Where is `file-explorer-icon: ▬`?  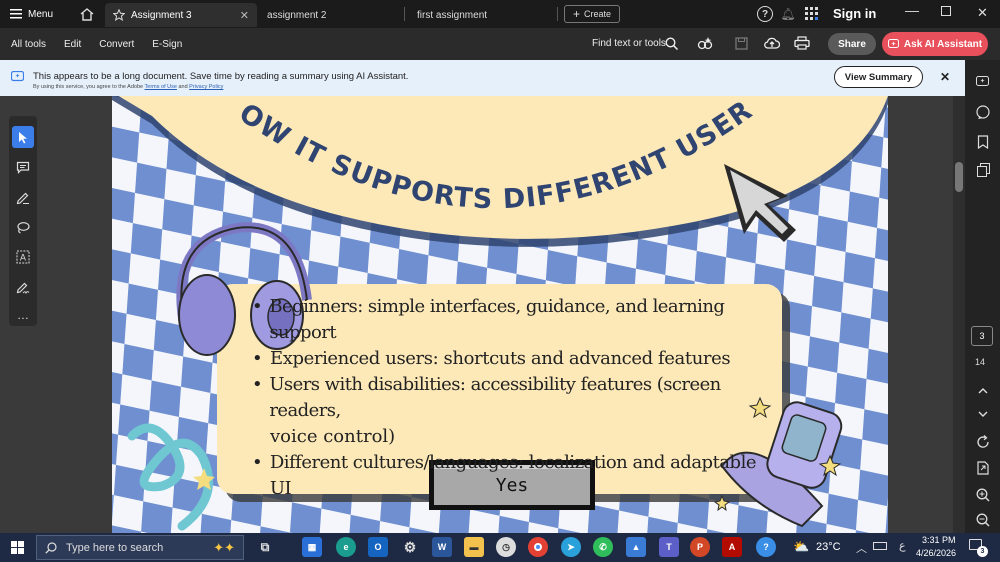 file-explorer-icon: ▬ is located at coordinates (474, 547).